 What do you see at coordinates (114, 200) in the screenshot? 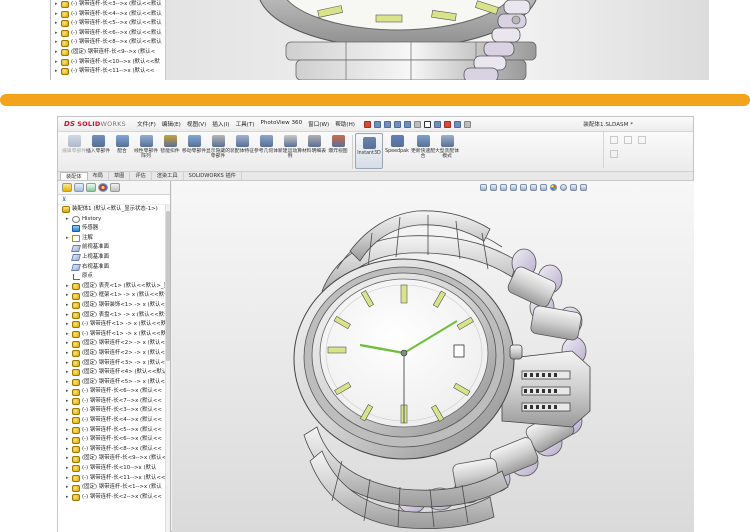
I see `tree-filter: ⊻` at bounding box center [114, 200].